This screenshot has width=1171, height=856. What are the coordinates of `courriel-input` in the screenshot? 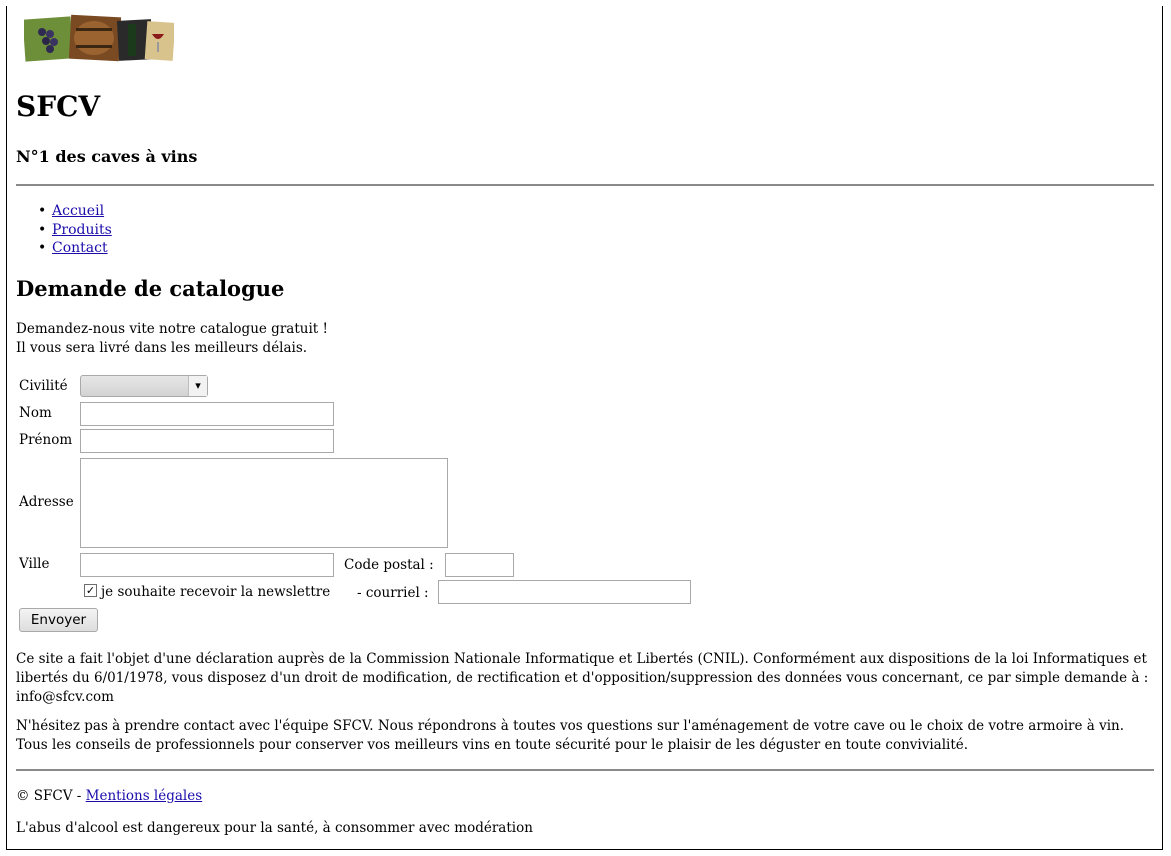 It's located at (564, 592).